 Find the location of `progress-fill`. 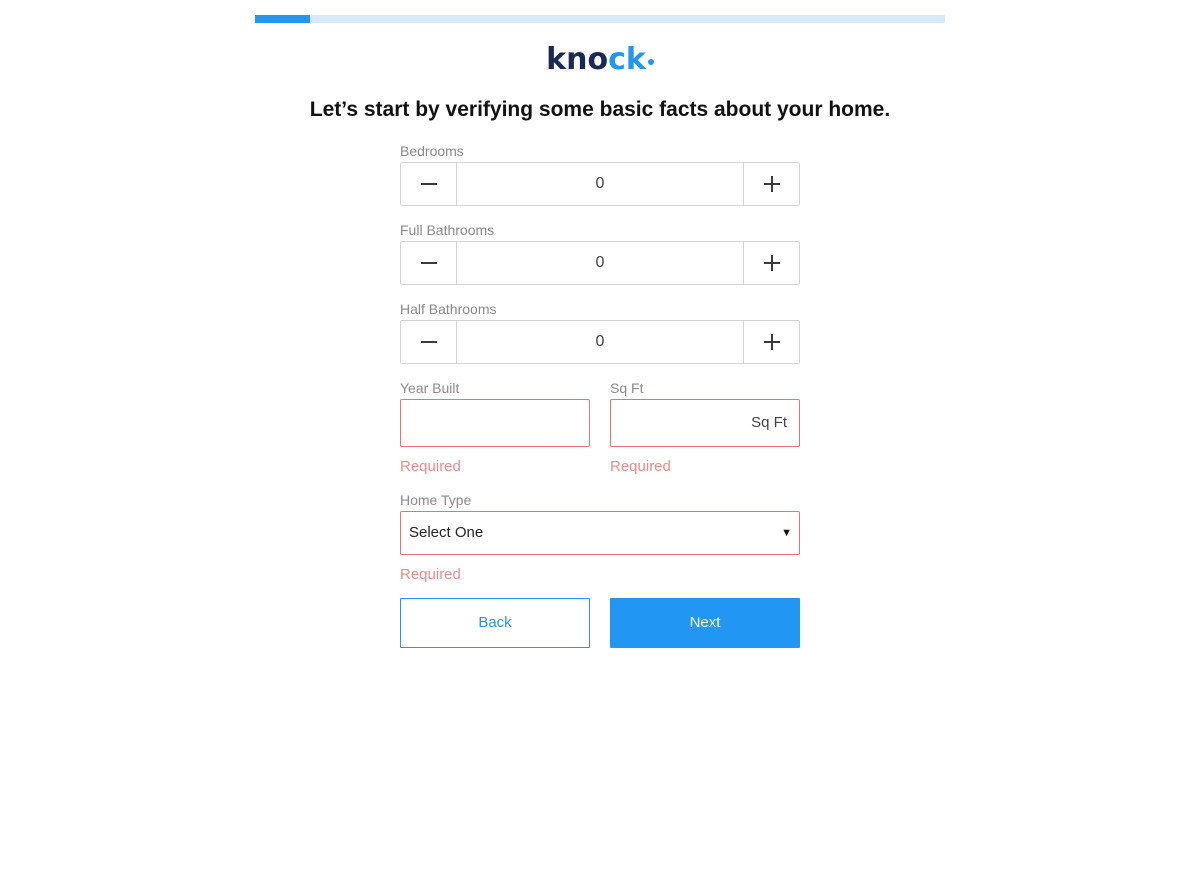

progress-fill is located at coordinates (283, 19).